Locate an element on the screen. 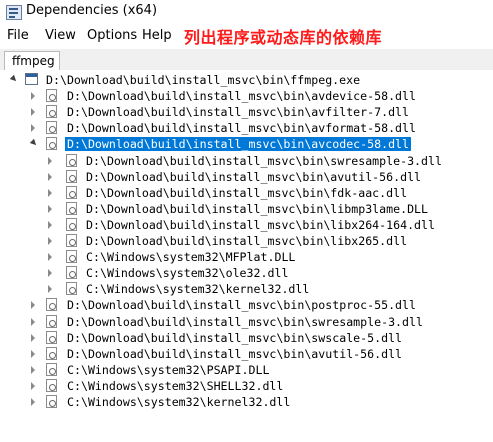  tab-label: ffmpeg is located at coordinates (33, 61).